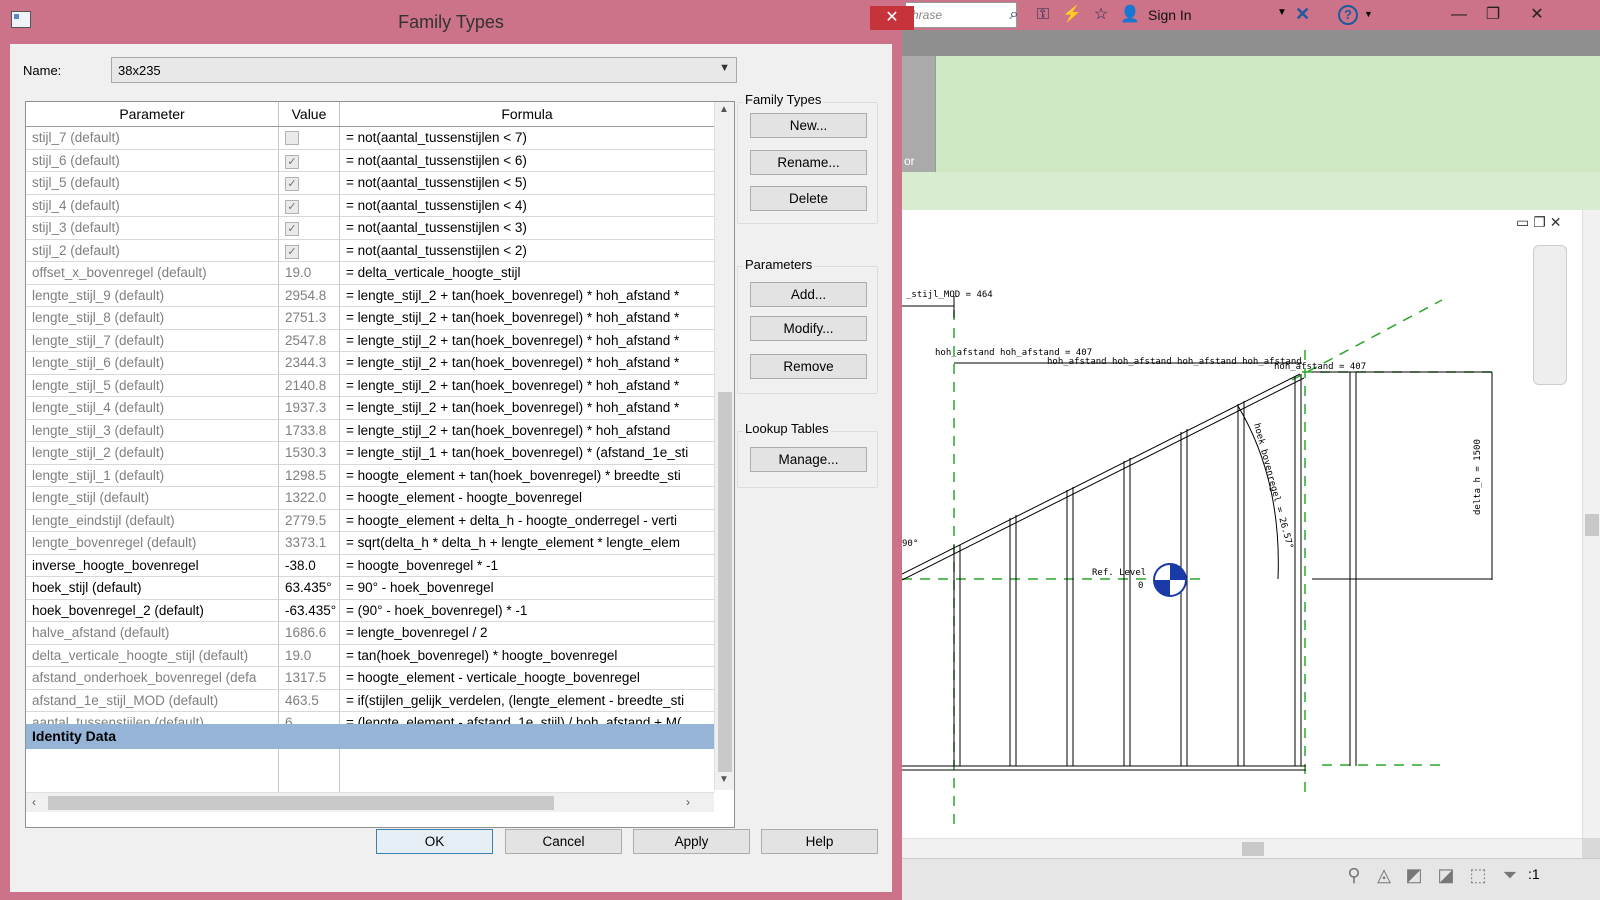 Image resolution: width=1600 pixels, height=900 pixels. Describe the element at coordinates (1459, 15) in the screenshot. I see `minimize-icon: —` at that location.